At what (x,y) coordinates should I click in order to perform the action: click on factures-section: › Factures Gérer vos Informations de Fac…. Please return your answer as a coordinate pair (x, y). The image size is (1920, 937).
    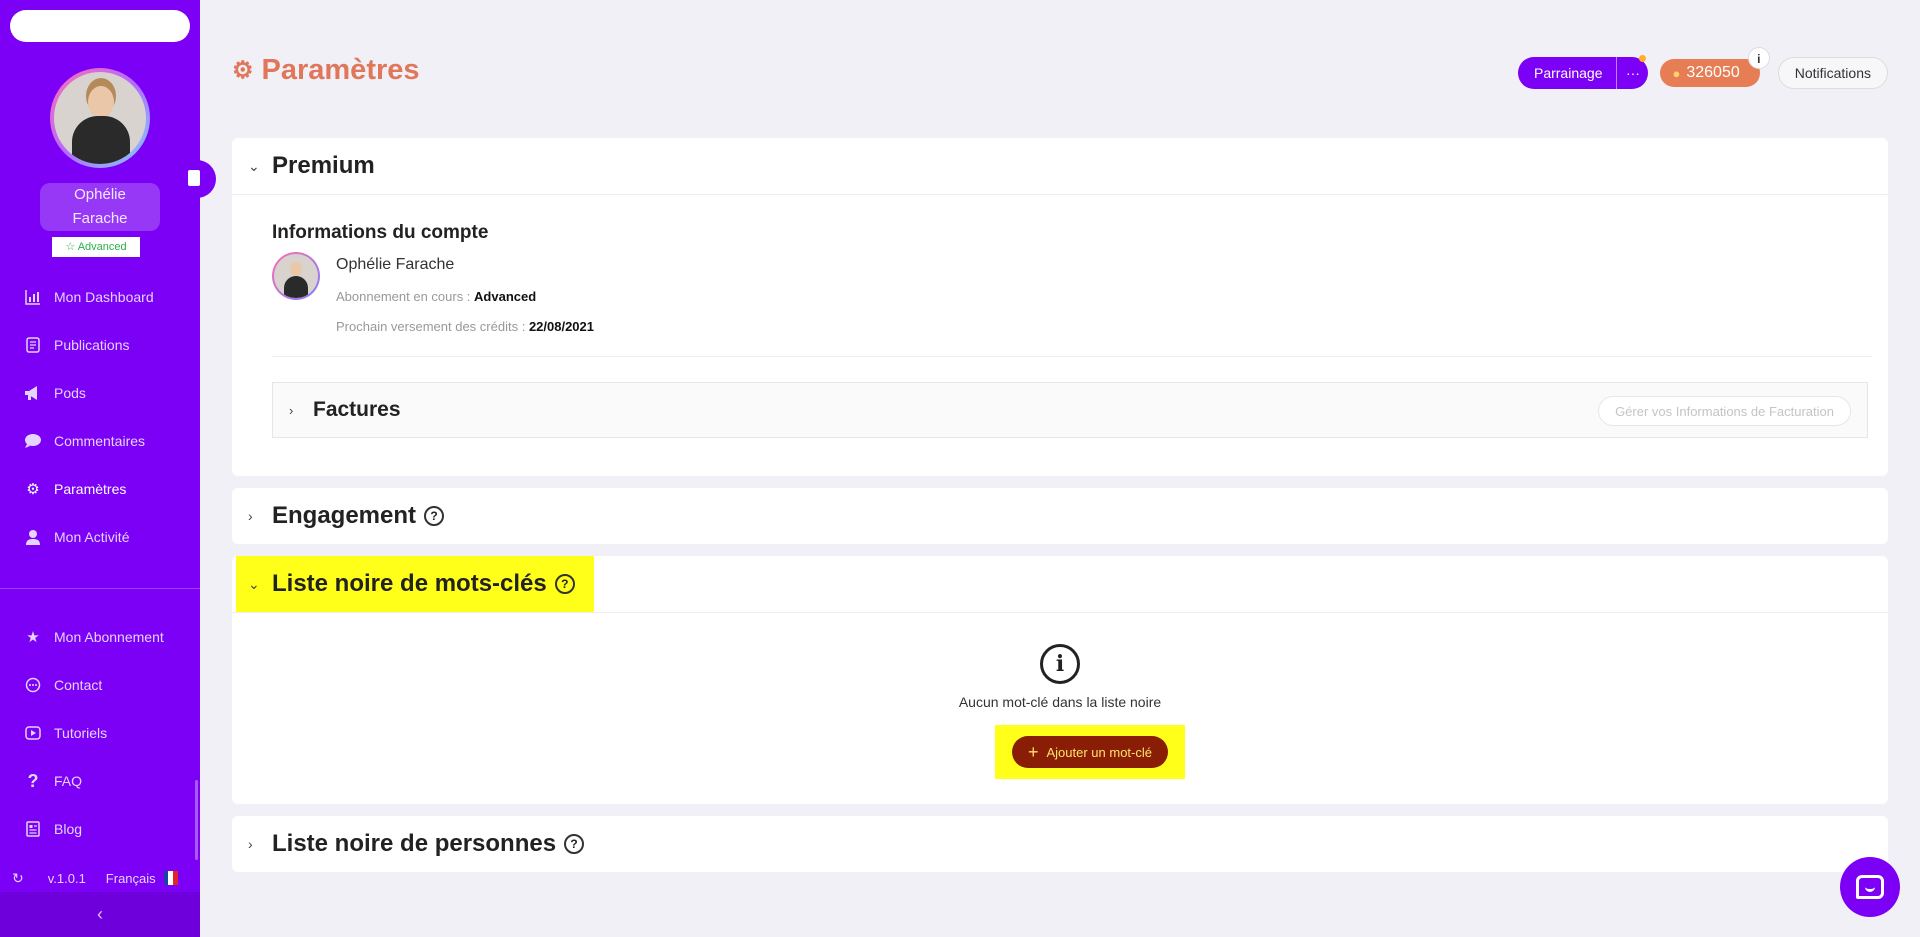
    Looking at the image, I should click on (1070, 410).